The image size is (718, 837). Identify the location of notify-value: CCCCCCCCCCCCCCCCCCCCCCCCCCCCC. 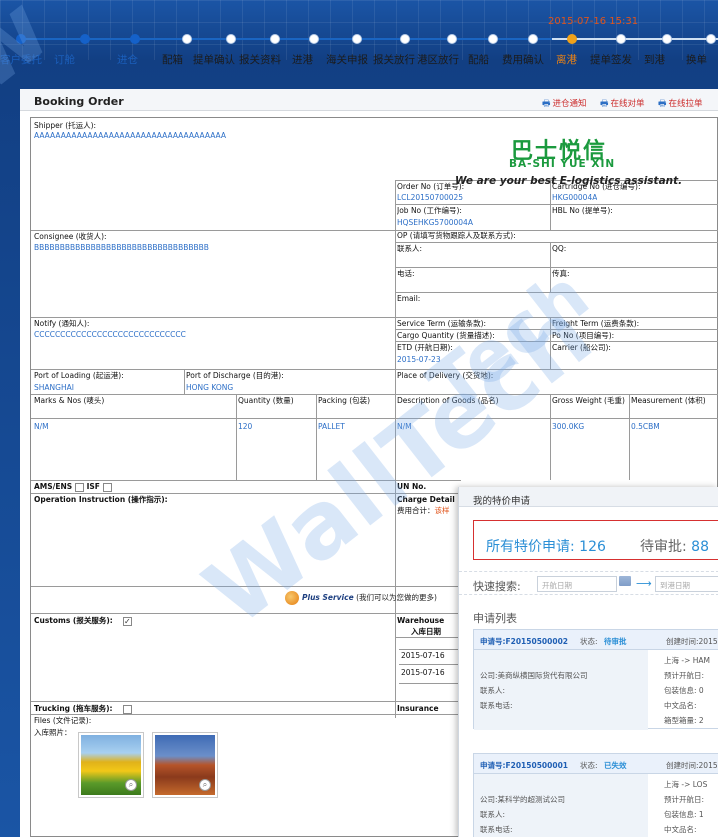
(110, 334).